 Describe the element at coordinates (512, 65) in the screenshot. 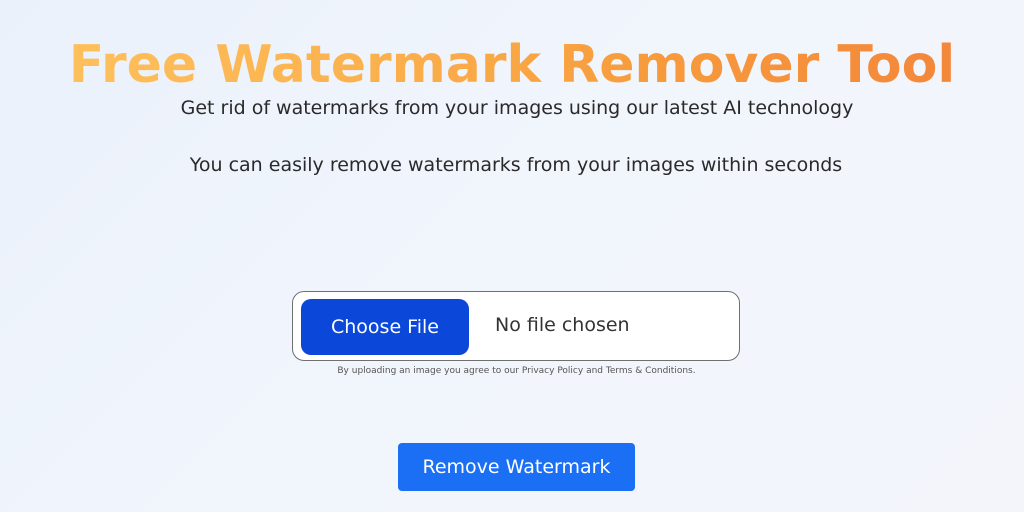

I see `page-title: Free Watermark Remover Tool` at that location.